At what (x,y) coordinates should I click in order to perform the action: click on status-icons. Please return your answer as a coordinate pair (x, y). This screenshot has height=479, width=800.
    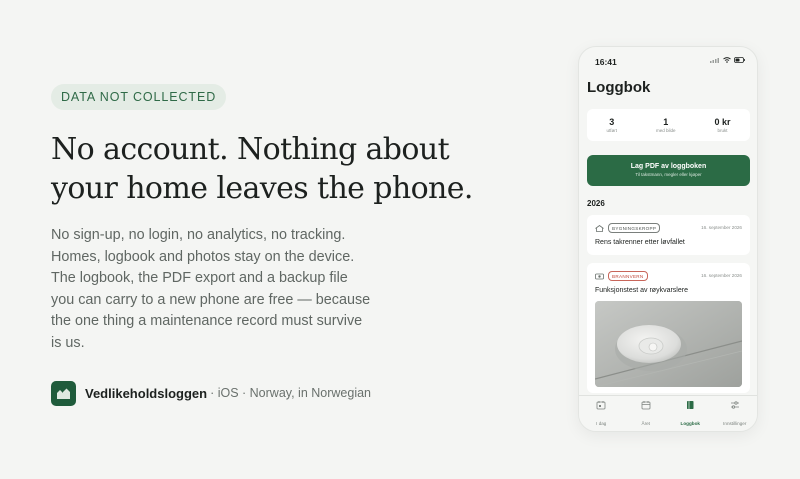
    Looking at the image, I should click on (727, 60).